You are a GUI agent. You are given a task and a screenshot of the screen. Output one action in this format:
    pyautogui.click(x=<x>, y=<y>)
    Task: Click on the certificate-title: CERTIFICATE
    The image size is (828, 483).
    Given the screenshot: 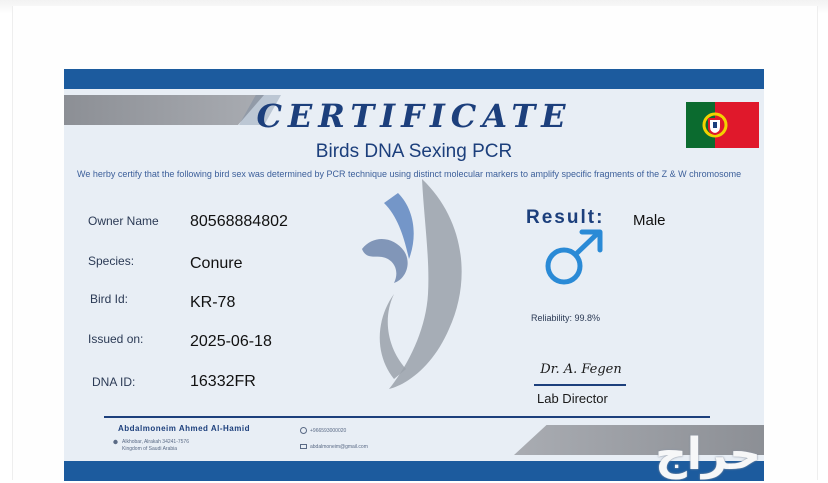 What is the action you would take?
    pyautogui.click(x=414, y=116)
    